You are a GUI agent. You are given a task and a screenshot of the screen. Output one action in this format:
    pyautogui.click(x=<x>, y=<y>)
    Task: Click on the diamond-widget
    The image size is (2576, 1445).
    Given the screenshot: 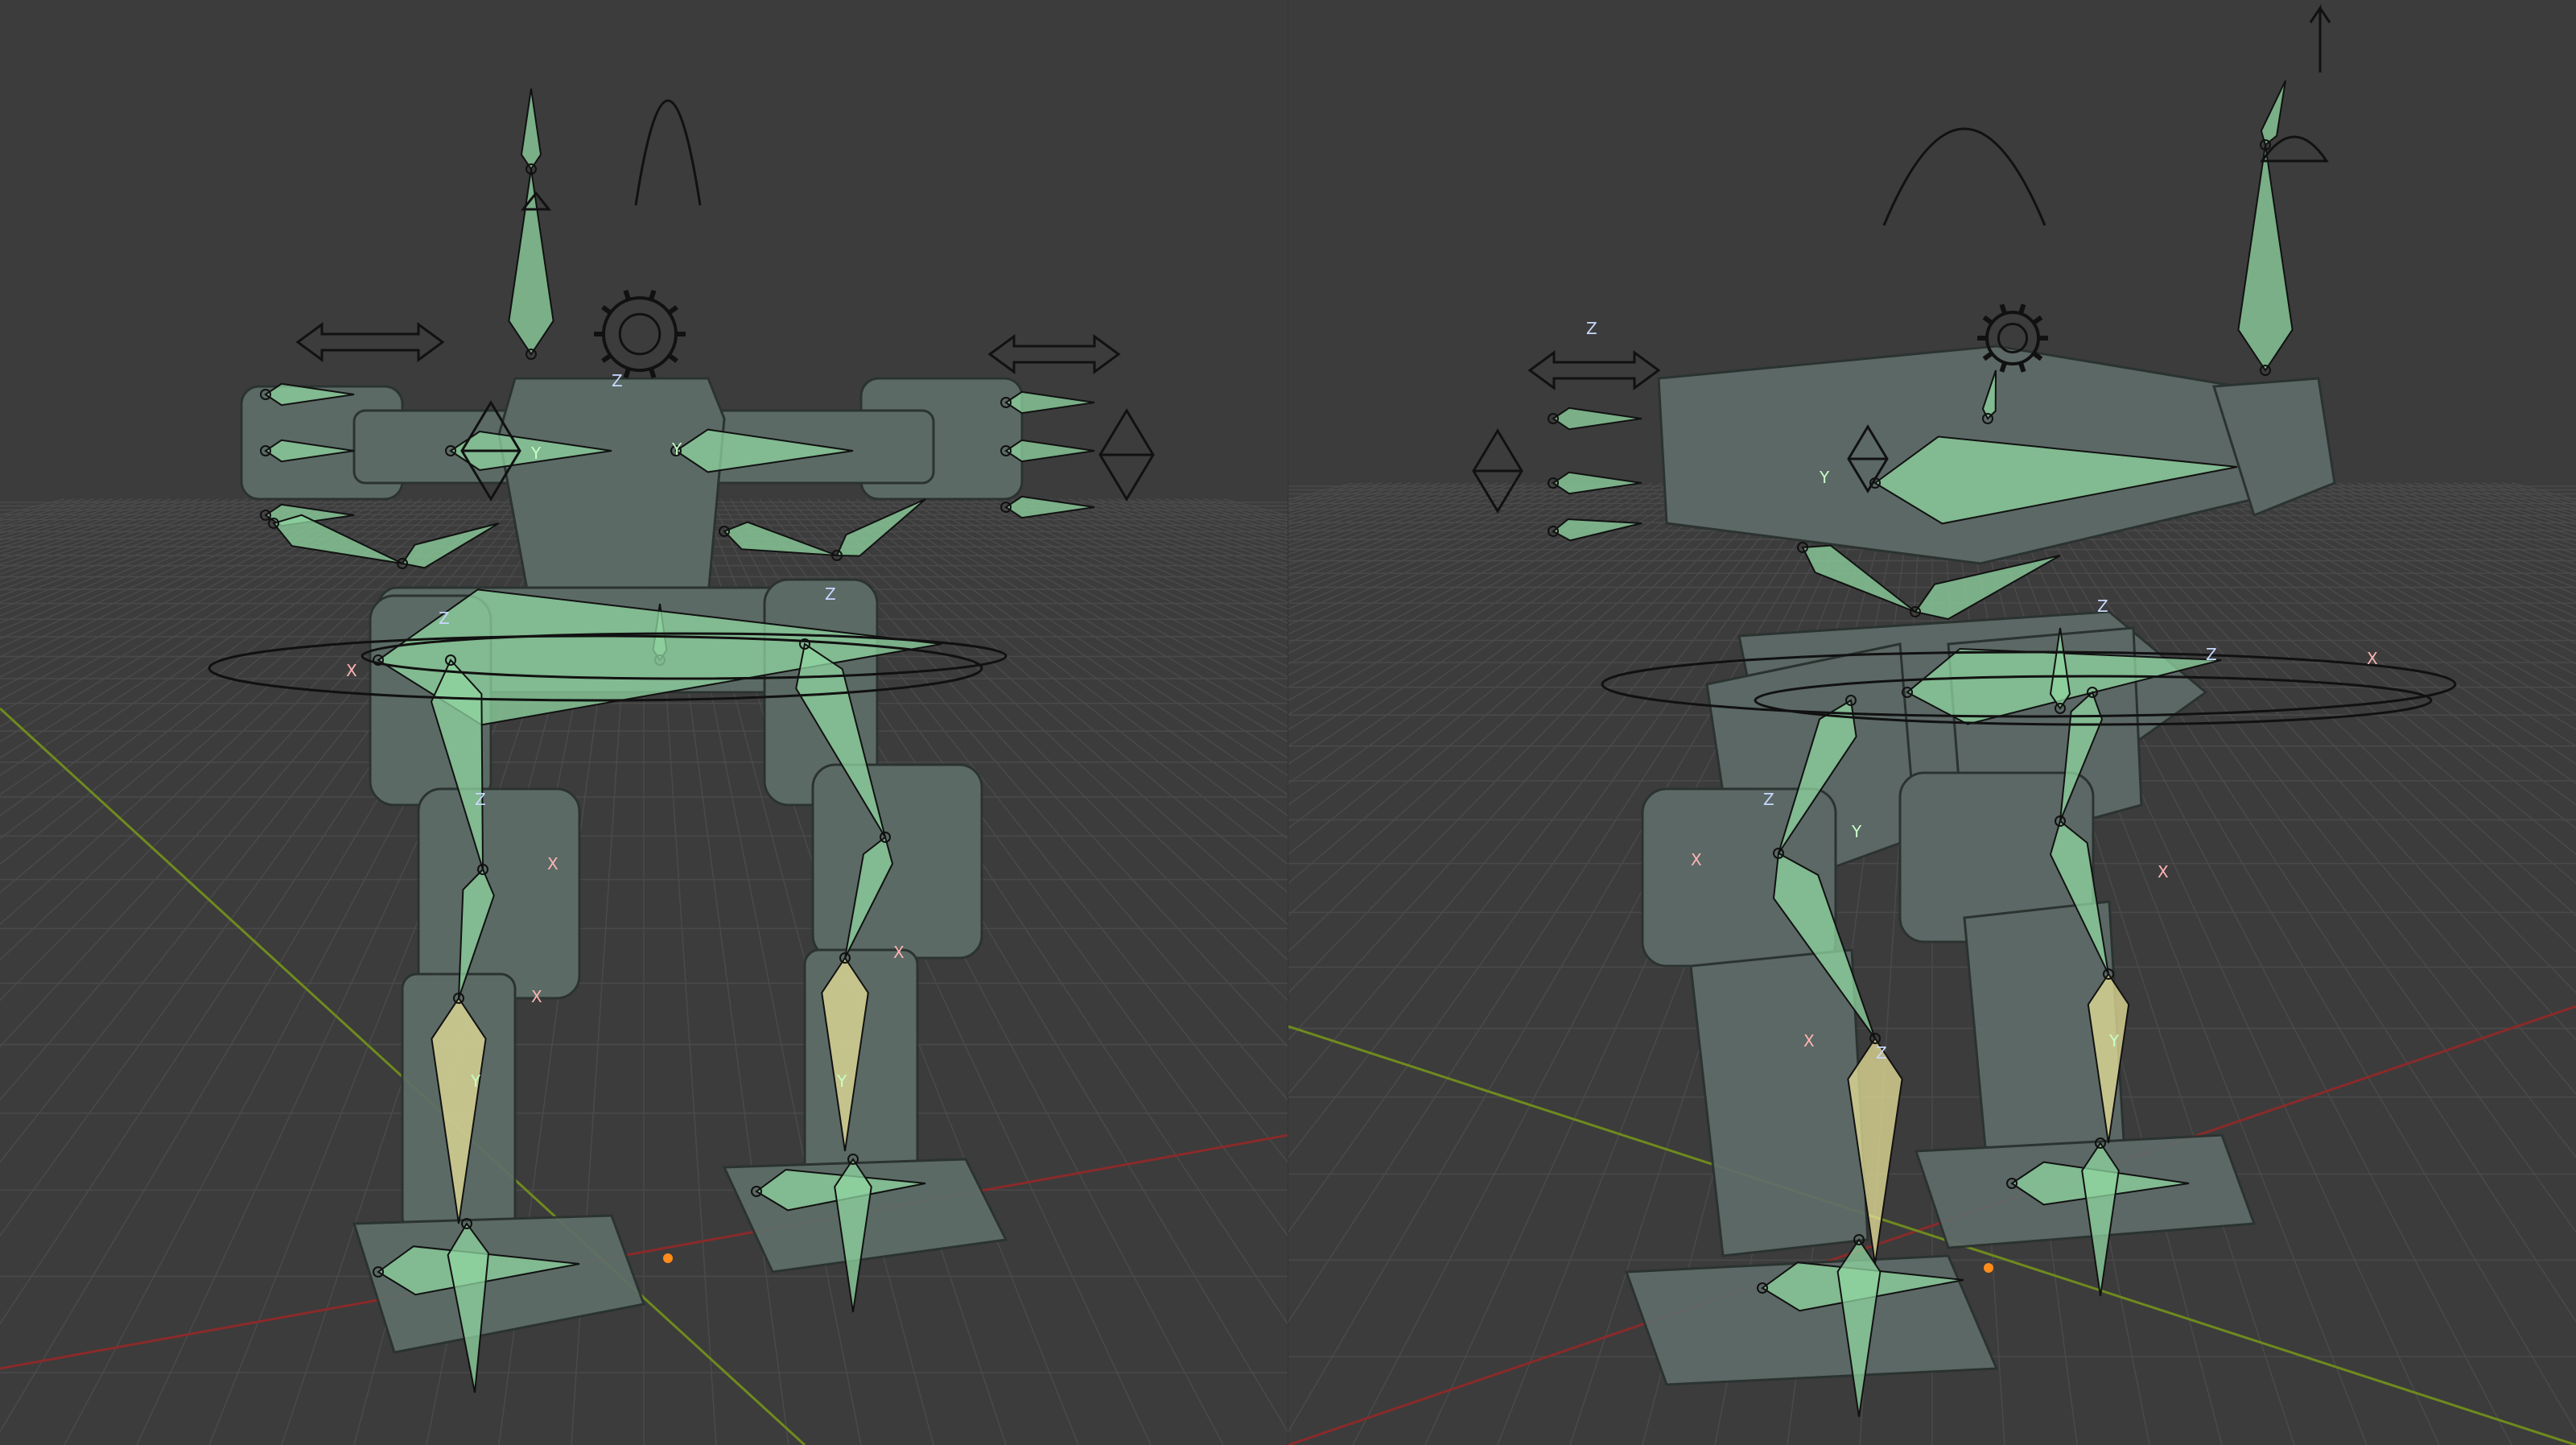 What is the action you would take?
    pyautogui.click(x=1126, y=455)
    